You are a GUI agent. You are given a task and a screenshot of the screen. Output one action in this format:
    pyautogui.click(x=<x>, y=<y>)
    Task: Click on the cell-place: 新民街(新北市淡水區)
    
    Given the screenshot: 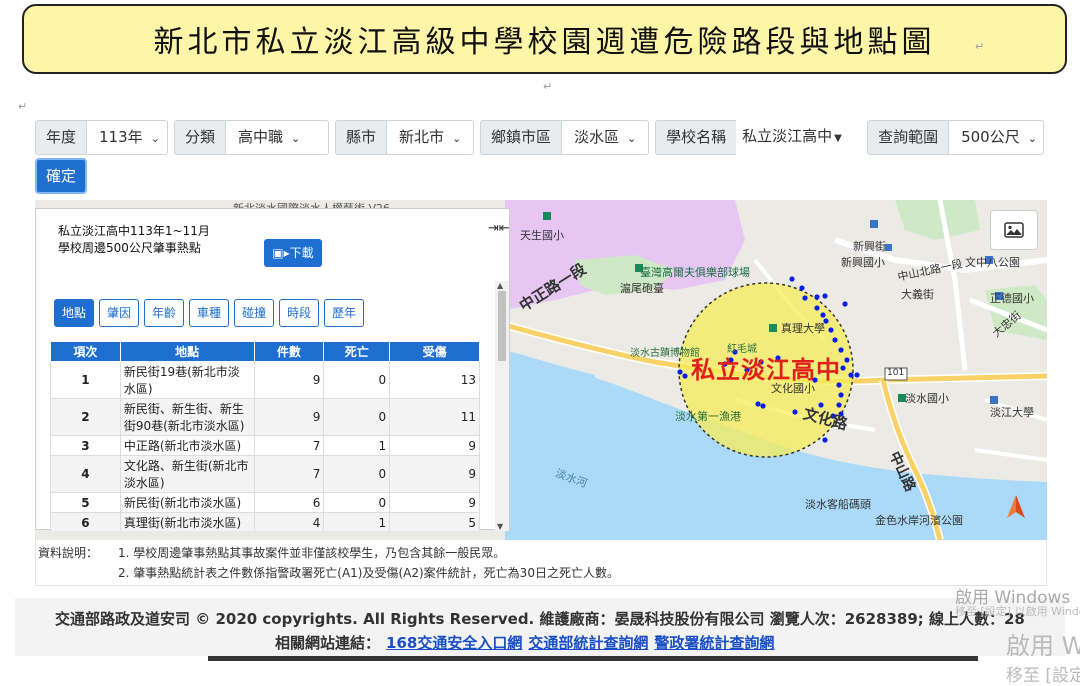 What is the action you would take?
    pyautogui.click(x=187, y=502)
    